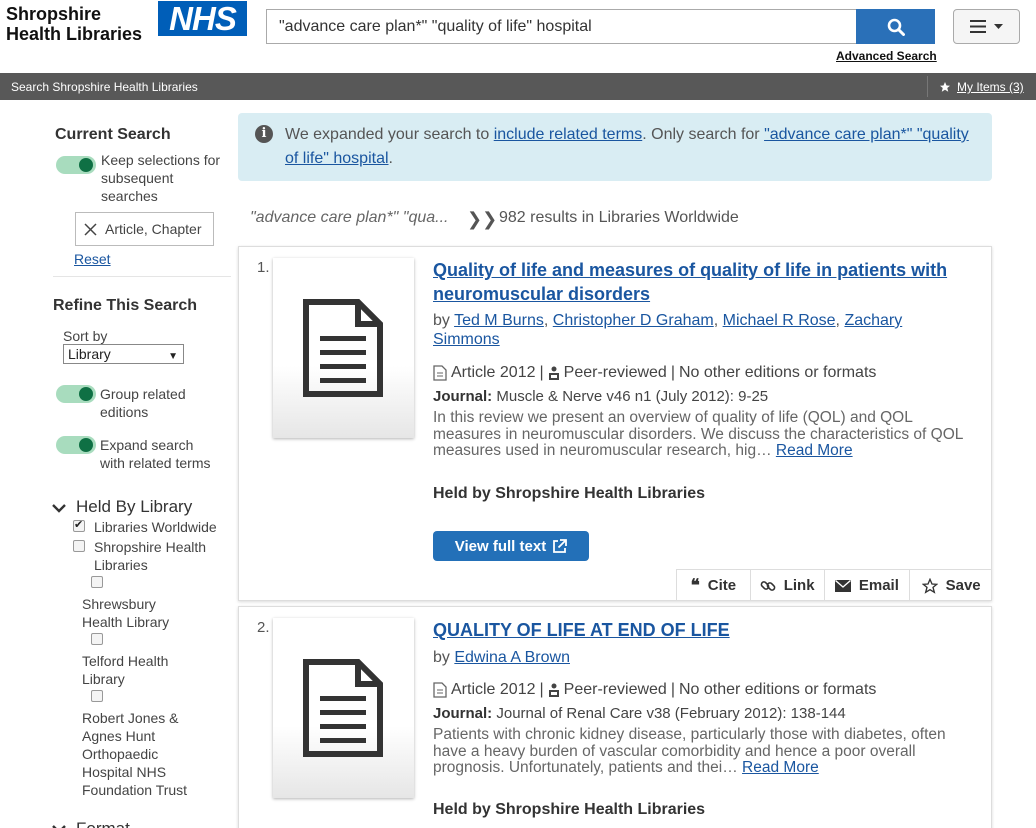  I want to click on group-editions-label: Group related editions, so click(143, 403).